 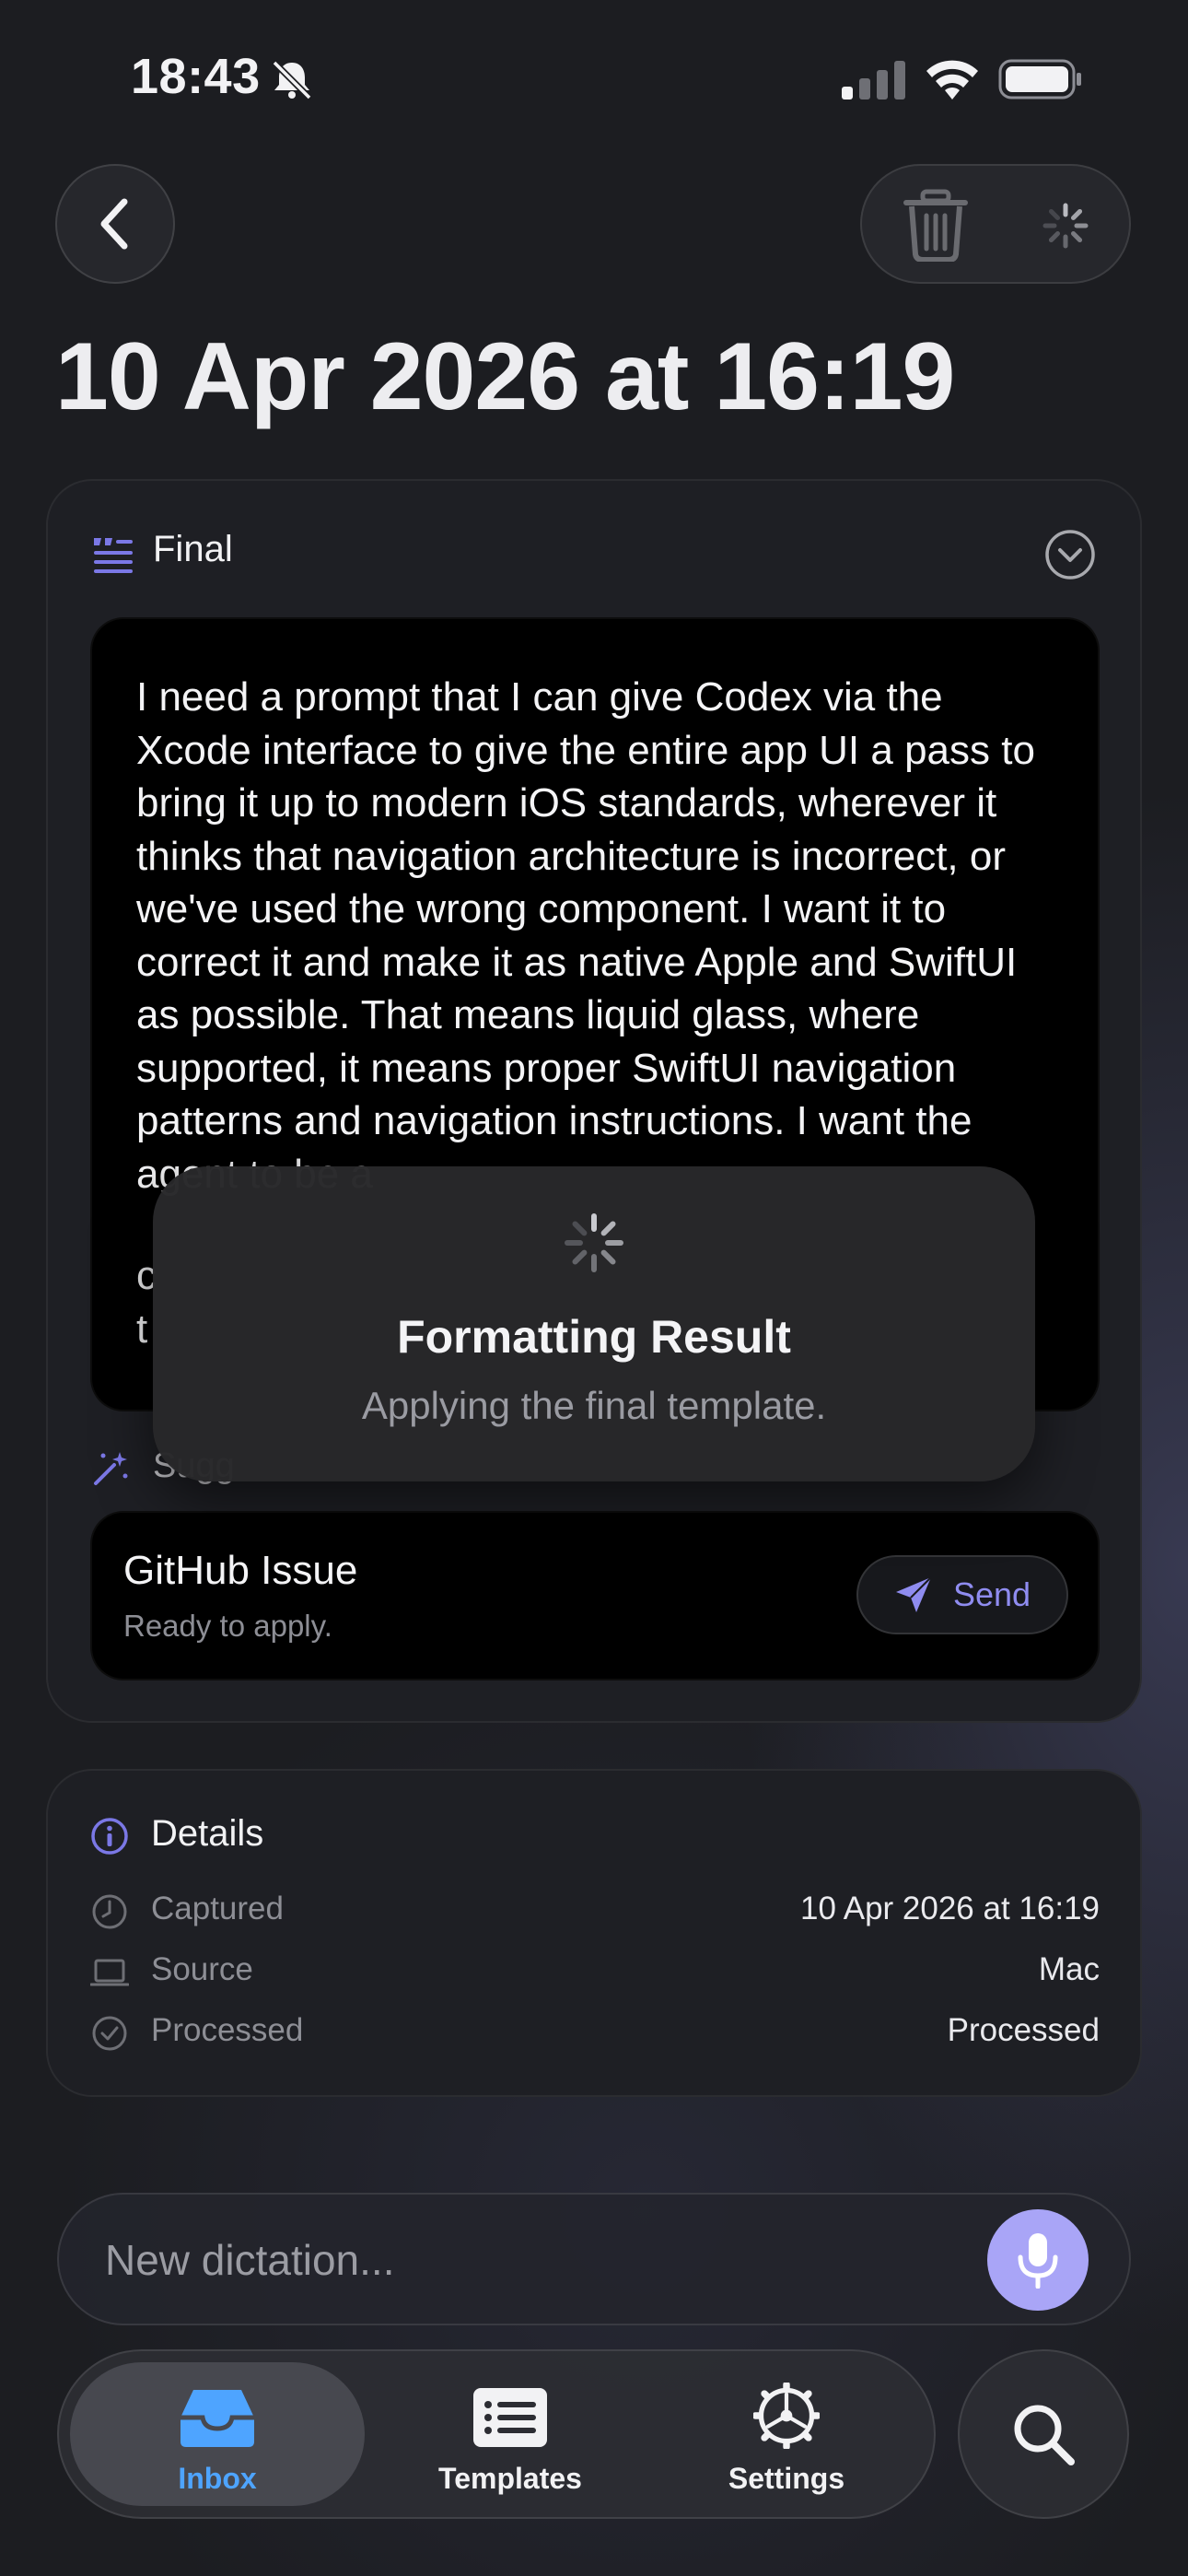 What do you see at coordinates (952, 80) in the screenshot?
I see `wifi-icon` at bounding box center [952, 80].